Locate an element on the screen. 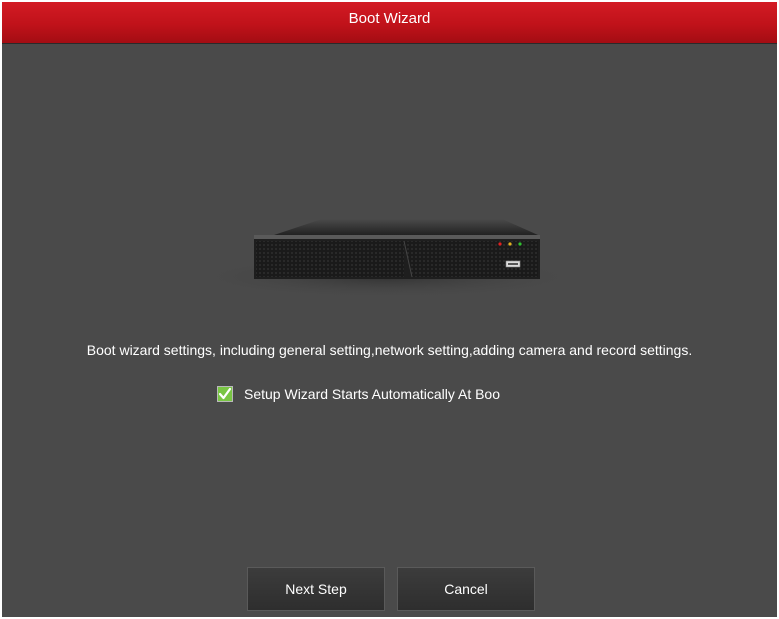 This screenshot has height=619, width=779. title-bar: Boot Wizard is located at coordinates (389, 23).